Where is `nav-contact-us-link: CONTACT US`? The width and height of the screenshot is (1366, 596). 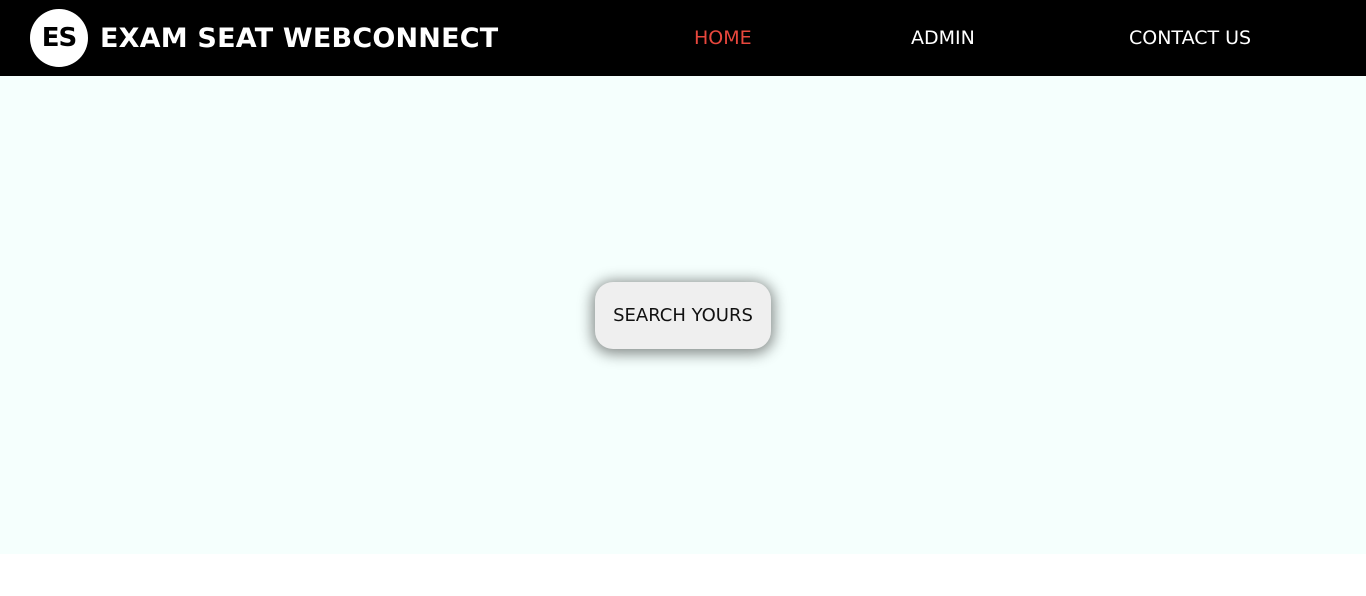 nav-contact-us-link: CONTACT US is located at coordinates (1190, 38).